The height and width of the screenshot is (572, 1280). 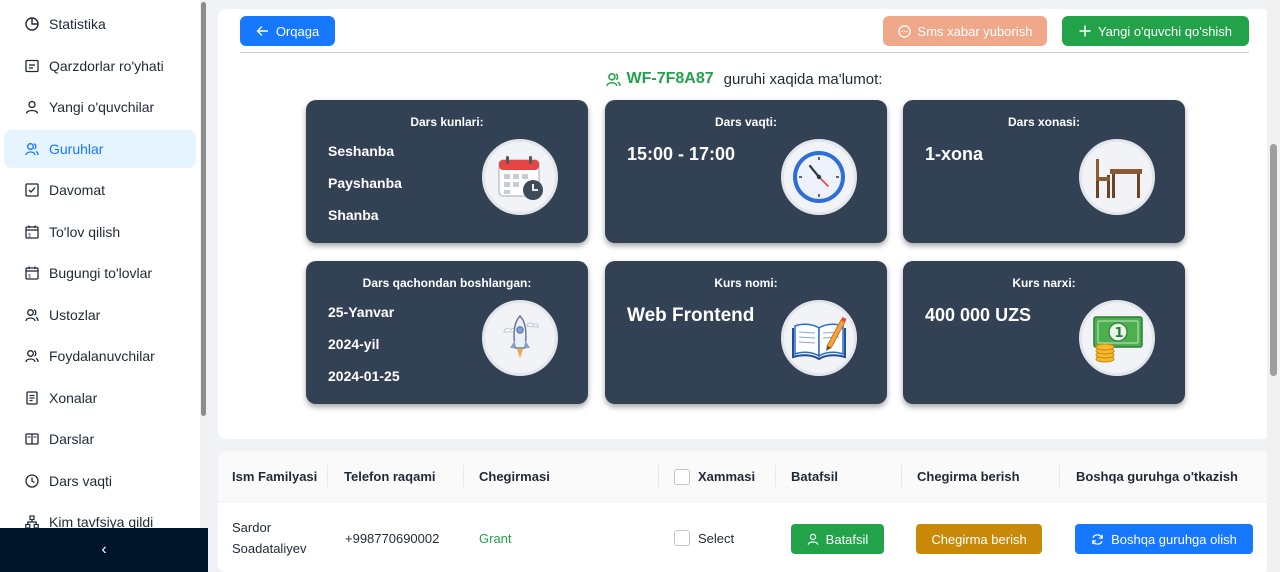 What do you see at coordinates (495, 538) in the screenshot?
I see `student-discount: Grant` at bounding box center [495, 538].